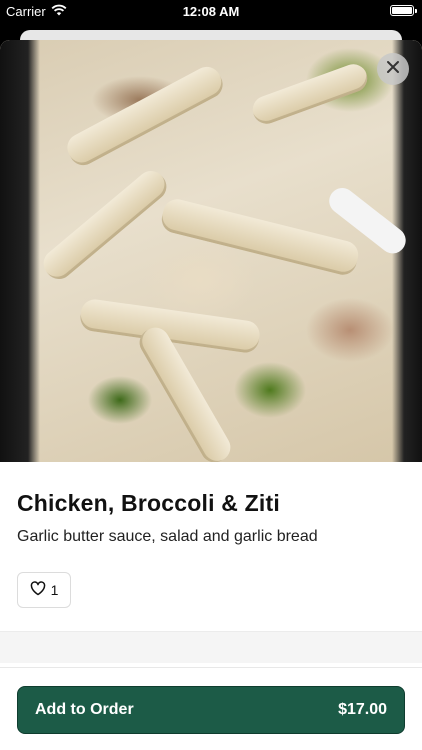 Image resolution: width=422 pixels, height=750 pixels. I want to click on battery-icon, so click(403, 10).